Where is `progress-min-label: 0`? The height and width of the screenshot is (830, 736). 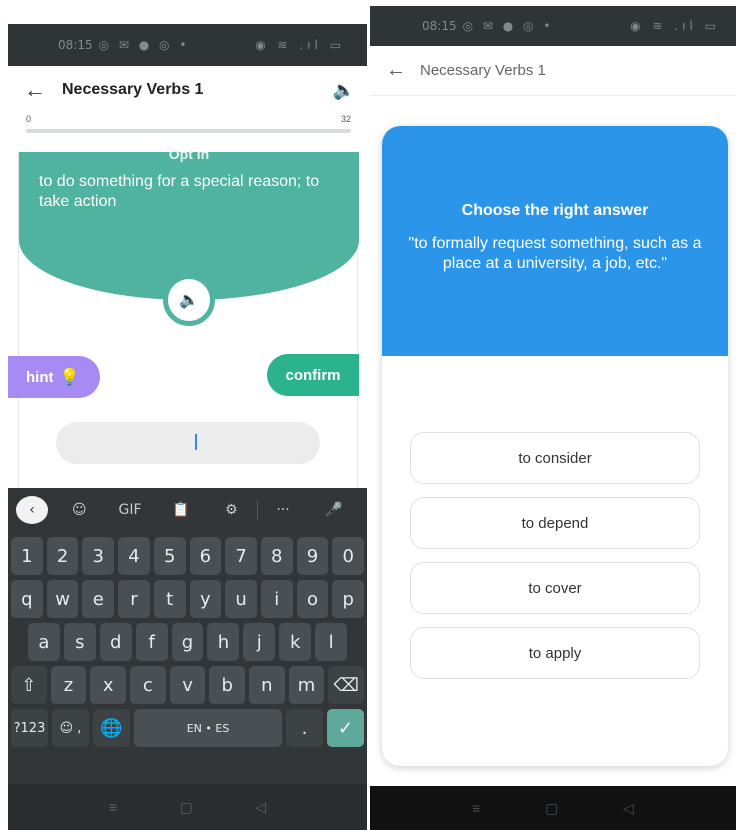 progress-min-label: 0 is located at coordinates (29, 119).